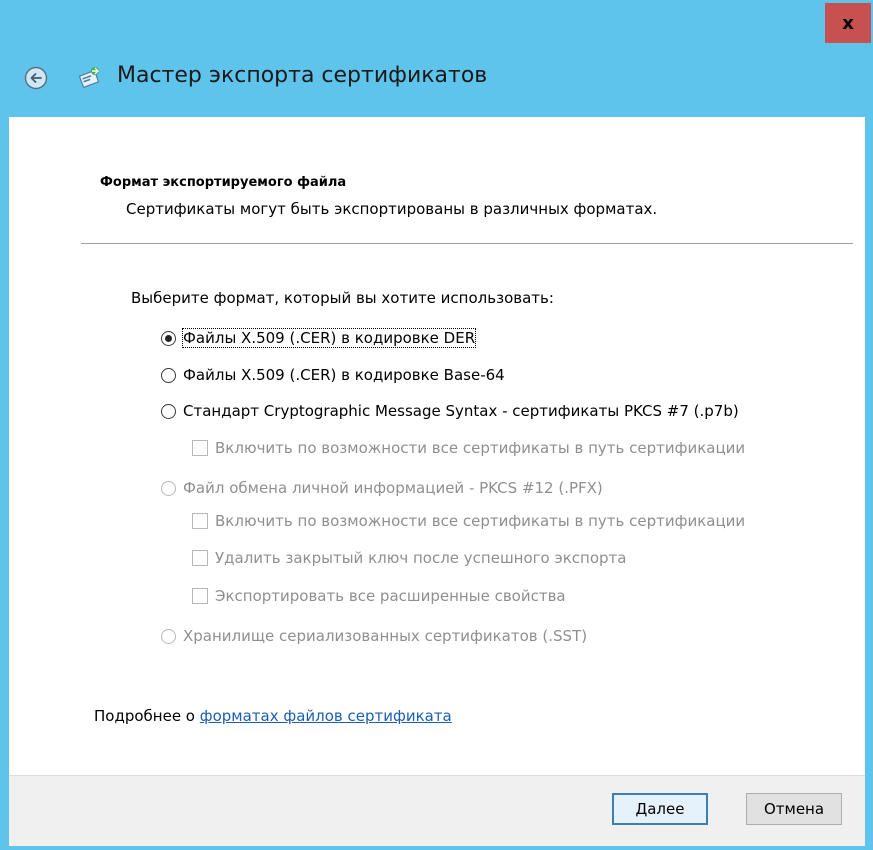 The height and width of the screenshot is (850, 873). I want to click on option-pfx-export-props-label: Экспортировать все расширенные свойства, so click(390, 596).